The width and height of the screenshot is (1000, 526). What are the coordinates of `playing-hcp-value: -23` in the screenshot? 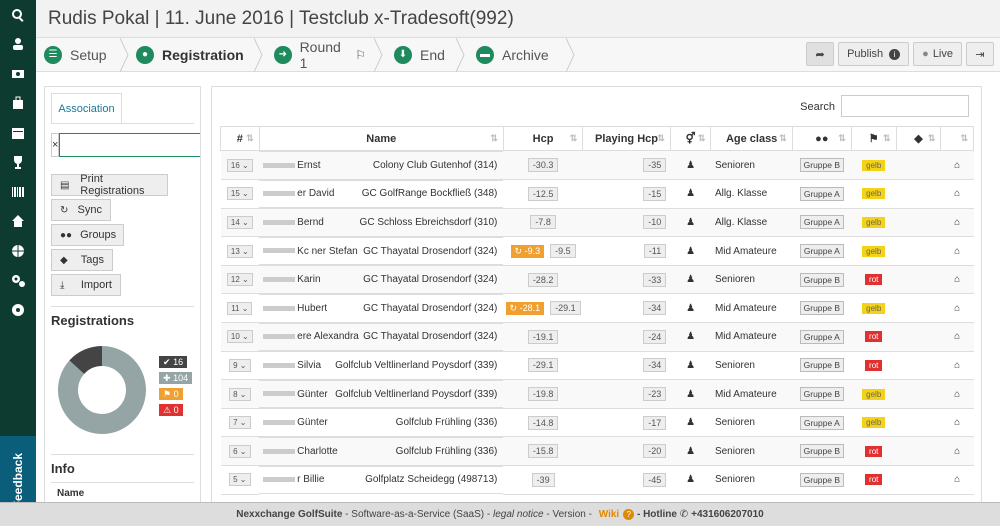 It's located at (655, 394).